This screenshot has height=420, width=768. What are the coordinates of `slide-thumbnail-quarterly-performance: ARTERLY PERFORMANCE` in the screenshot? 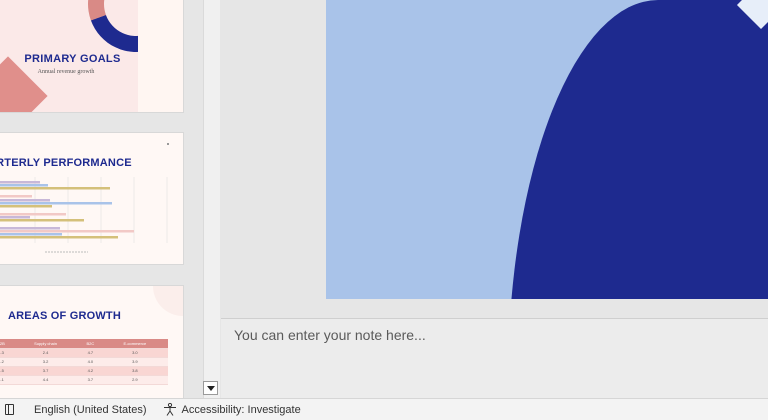 It's located at (91, 198).